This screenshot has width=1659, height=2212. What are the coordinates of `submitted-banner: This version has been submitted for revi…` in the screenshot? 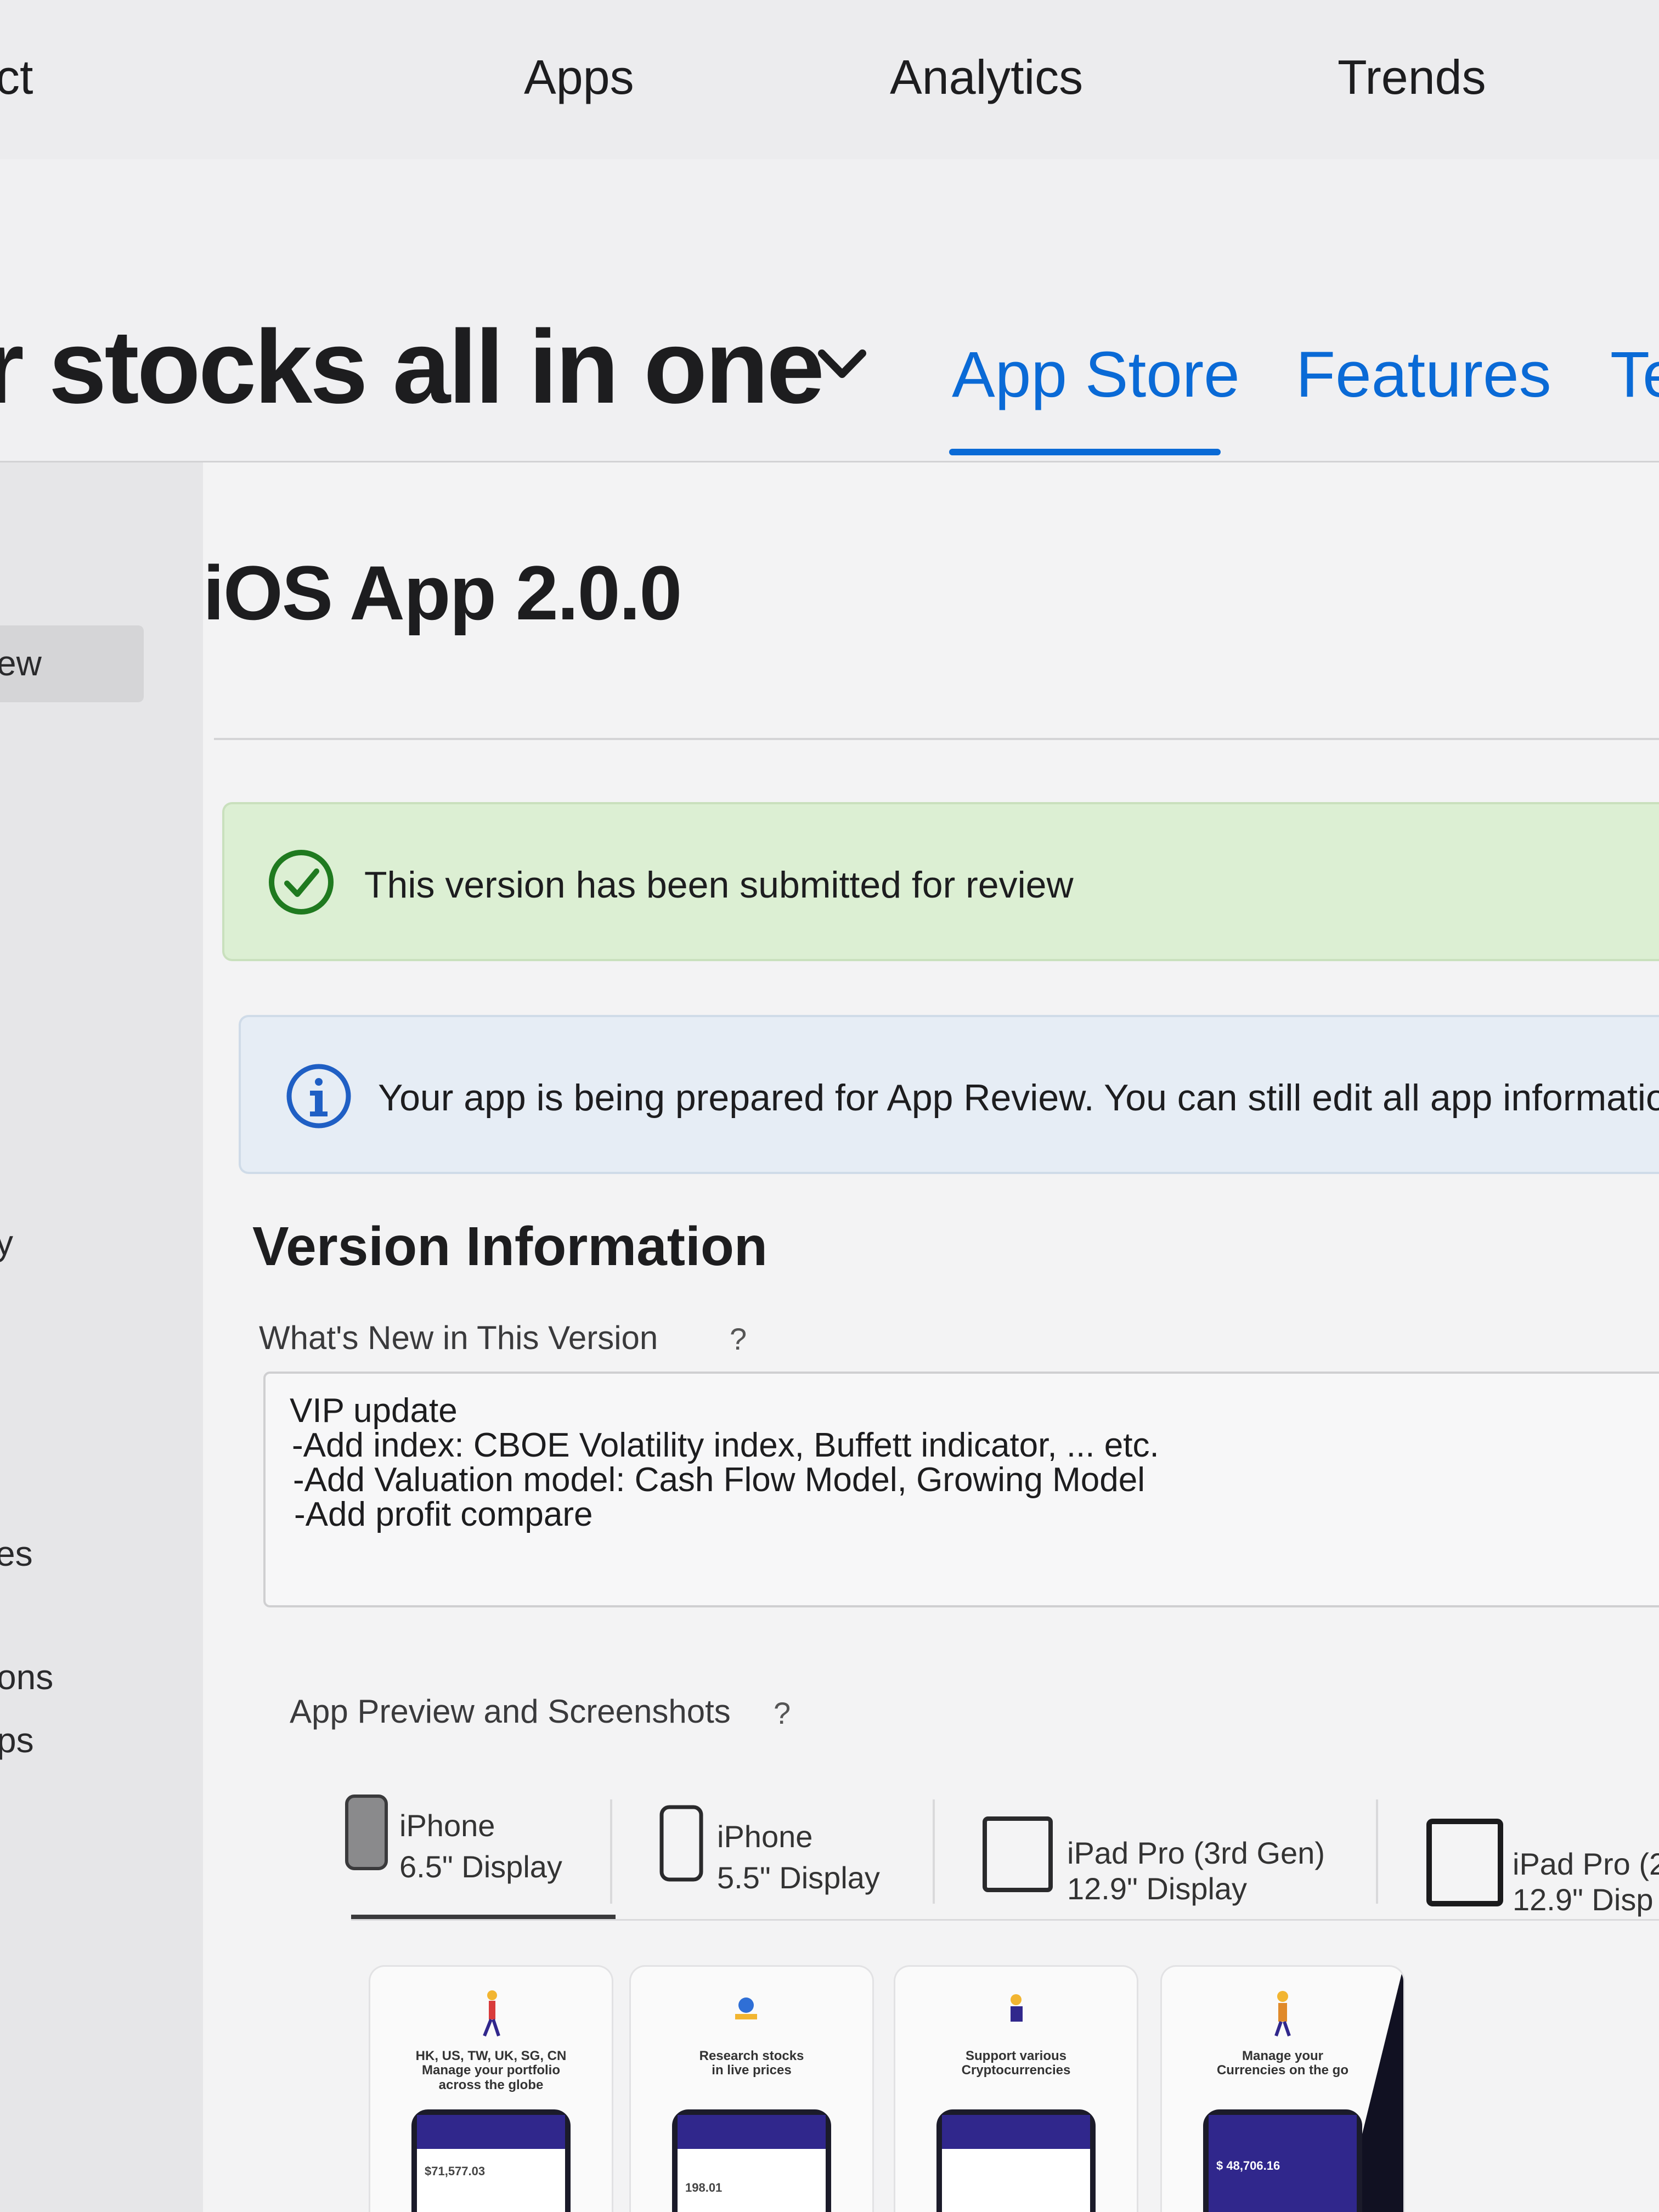 It's located at (940, 881).